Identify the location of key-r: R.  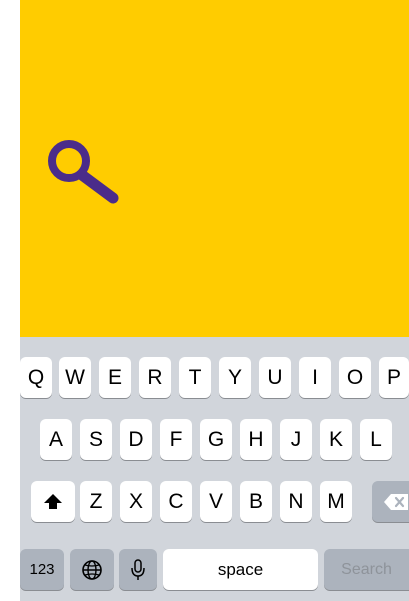
(155, 377).